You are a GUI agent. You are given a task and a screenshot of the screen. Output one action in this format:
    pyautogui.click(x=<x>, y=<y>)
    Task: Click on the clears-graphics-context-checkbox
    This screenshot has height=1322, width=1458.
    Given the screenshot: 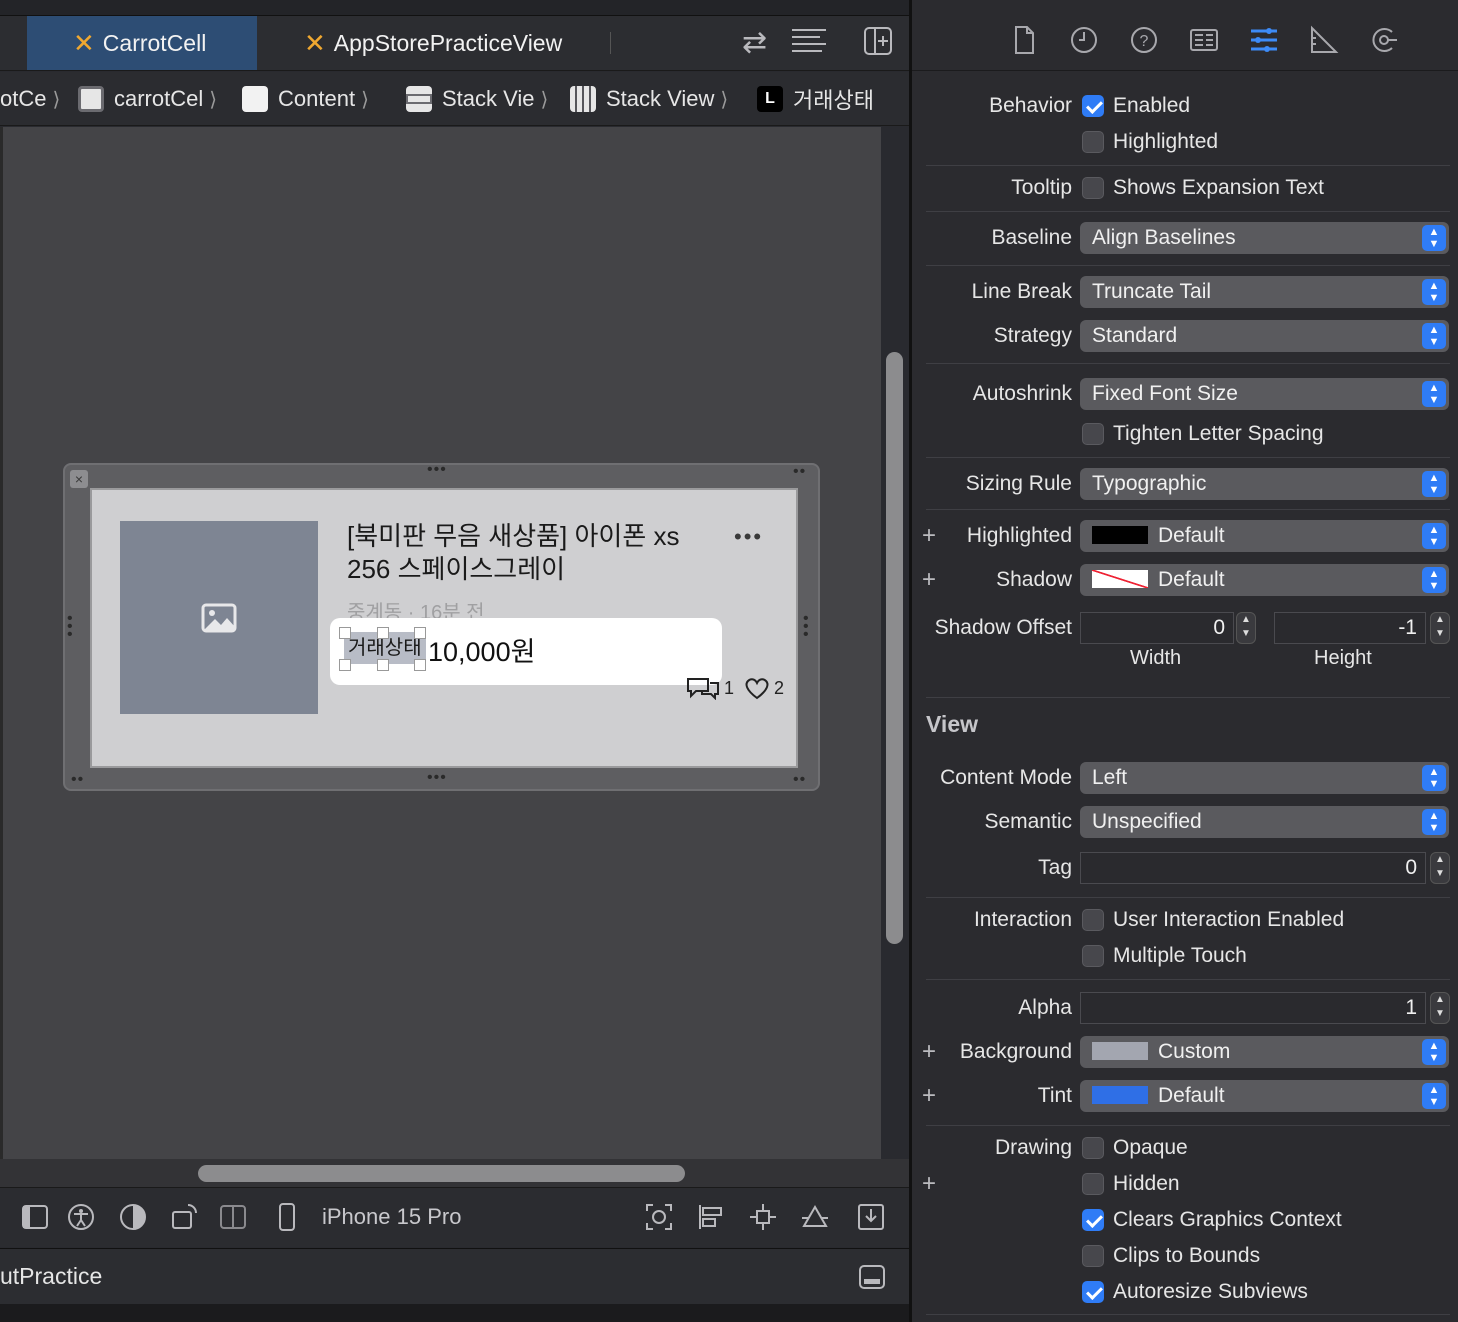 What is the action you would take?
    pyautogui.click(x=1093, y=1220)
    